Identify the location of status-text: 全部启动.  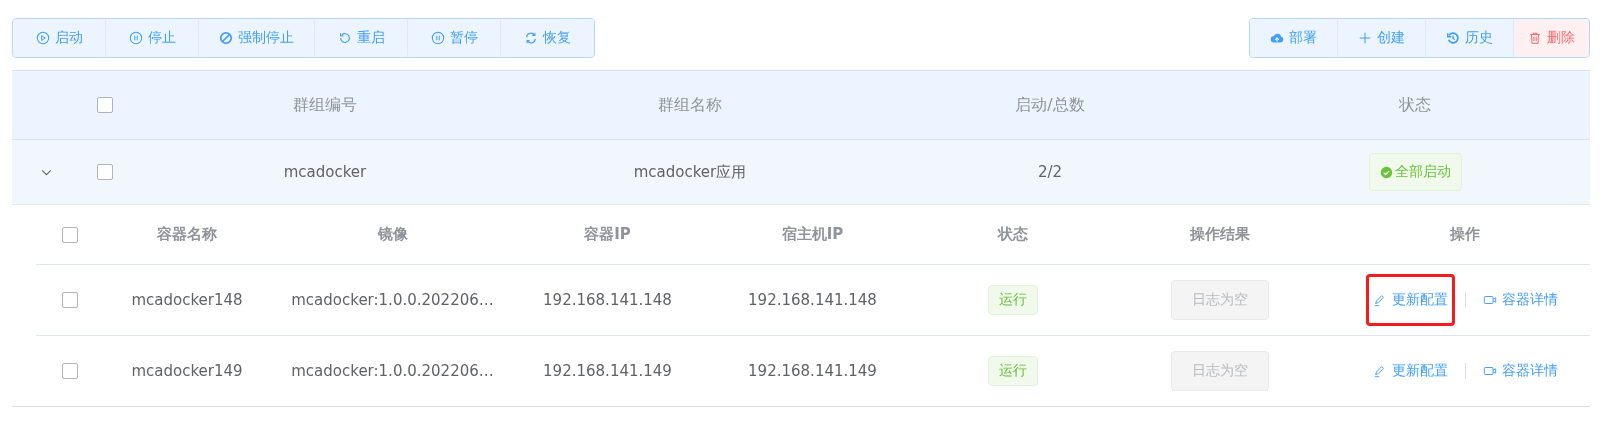
(1422, 172).